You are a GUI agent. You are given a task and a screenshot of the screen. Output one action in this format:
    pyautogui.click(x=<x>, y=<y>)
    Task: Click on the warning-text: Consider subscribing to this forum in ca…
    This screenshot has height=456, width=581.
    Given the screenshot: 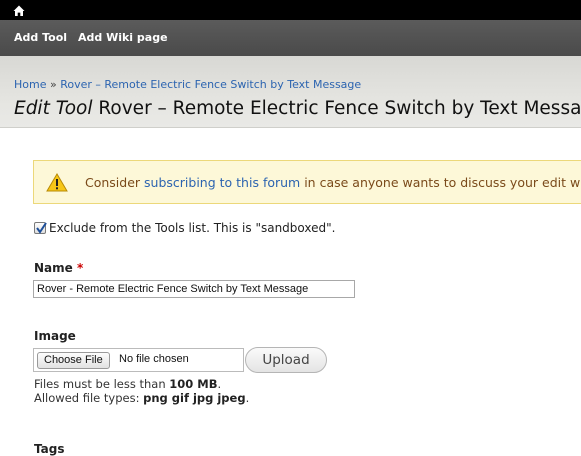 What is the action you would take?
    pyautogui.click(x=332, y=182)
    